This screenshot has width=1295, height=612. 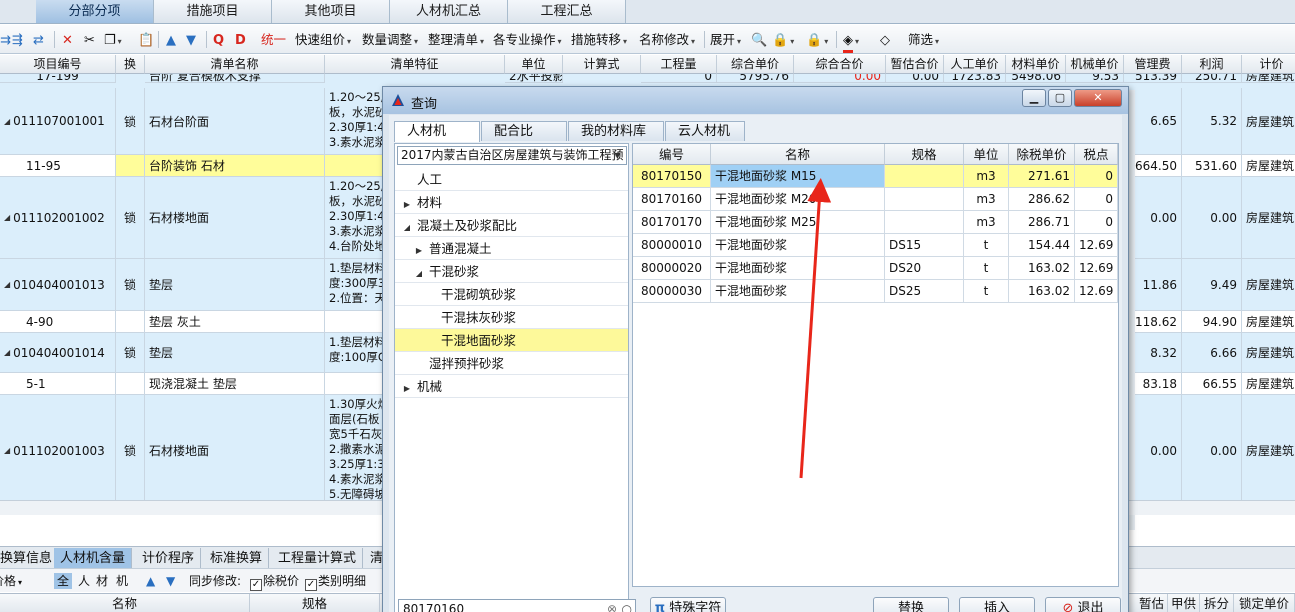 I want to click on tree-item: ▶ 材料, so click(x=511, y=202).